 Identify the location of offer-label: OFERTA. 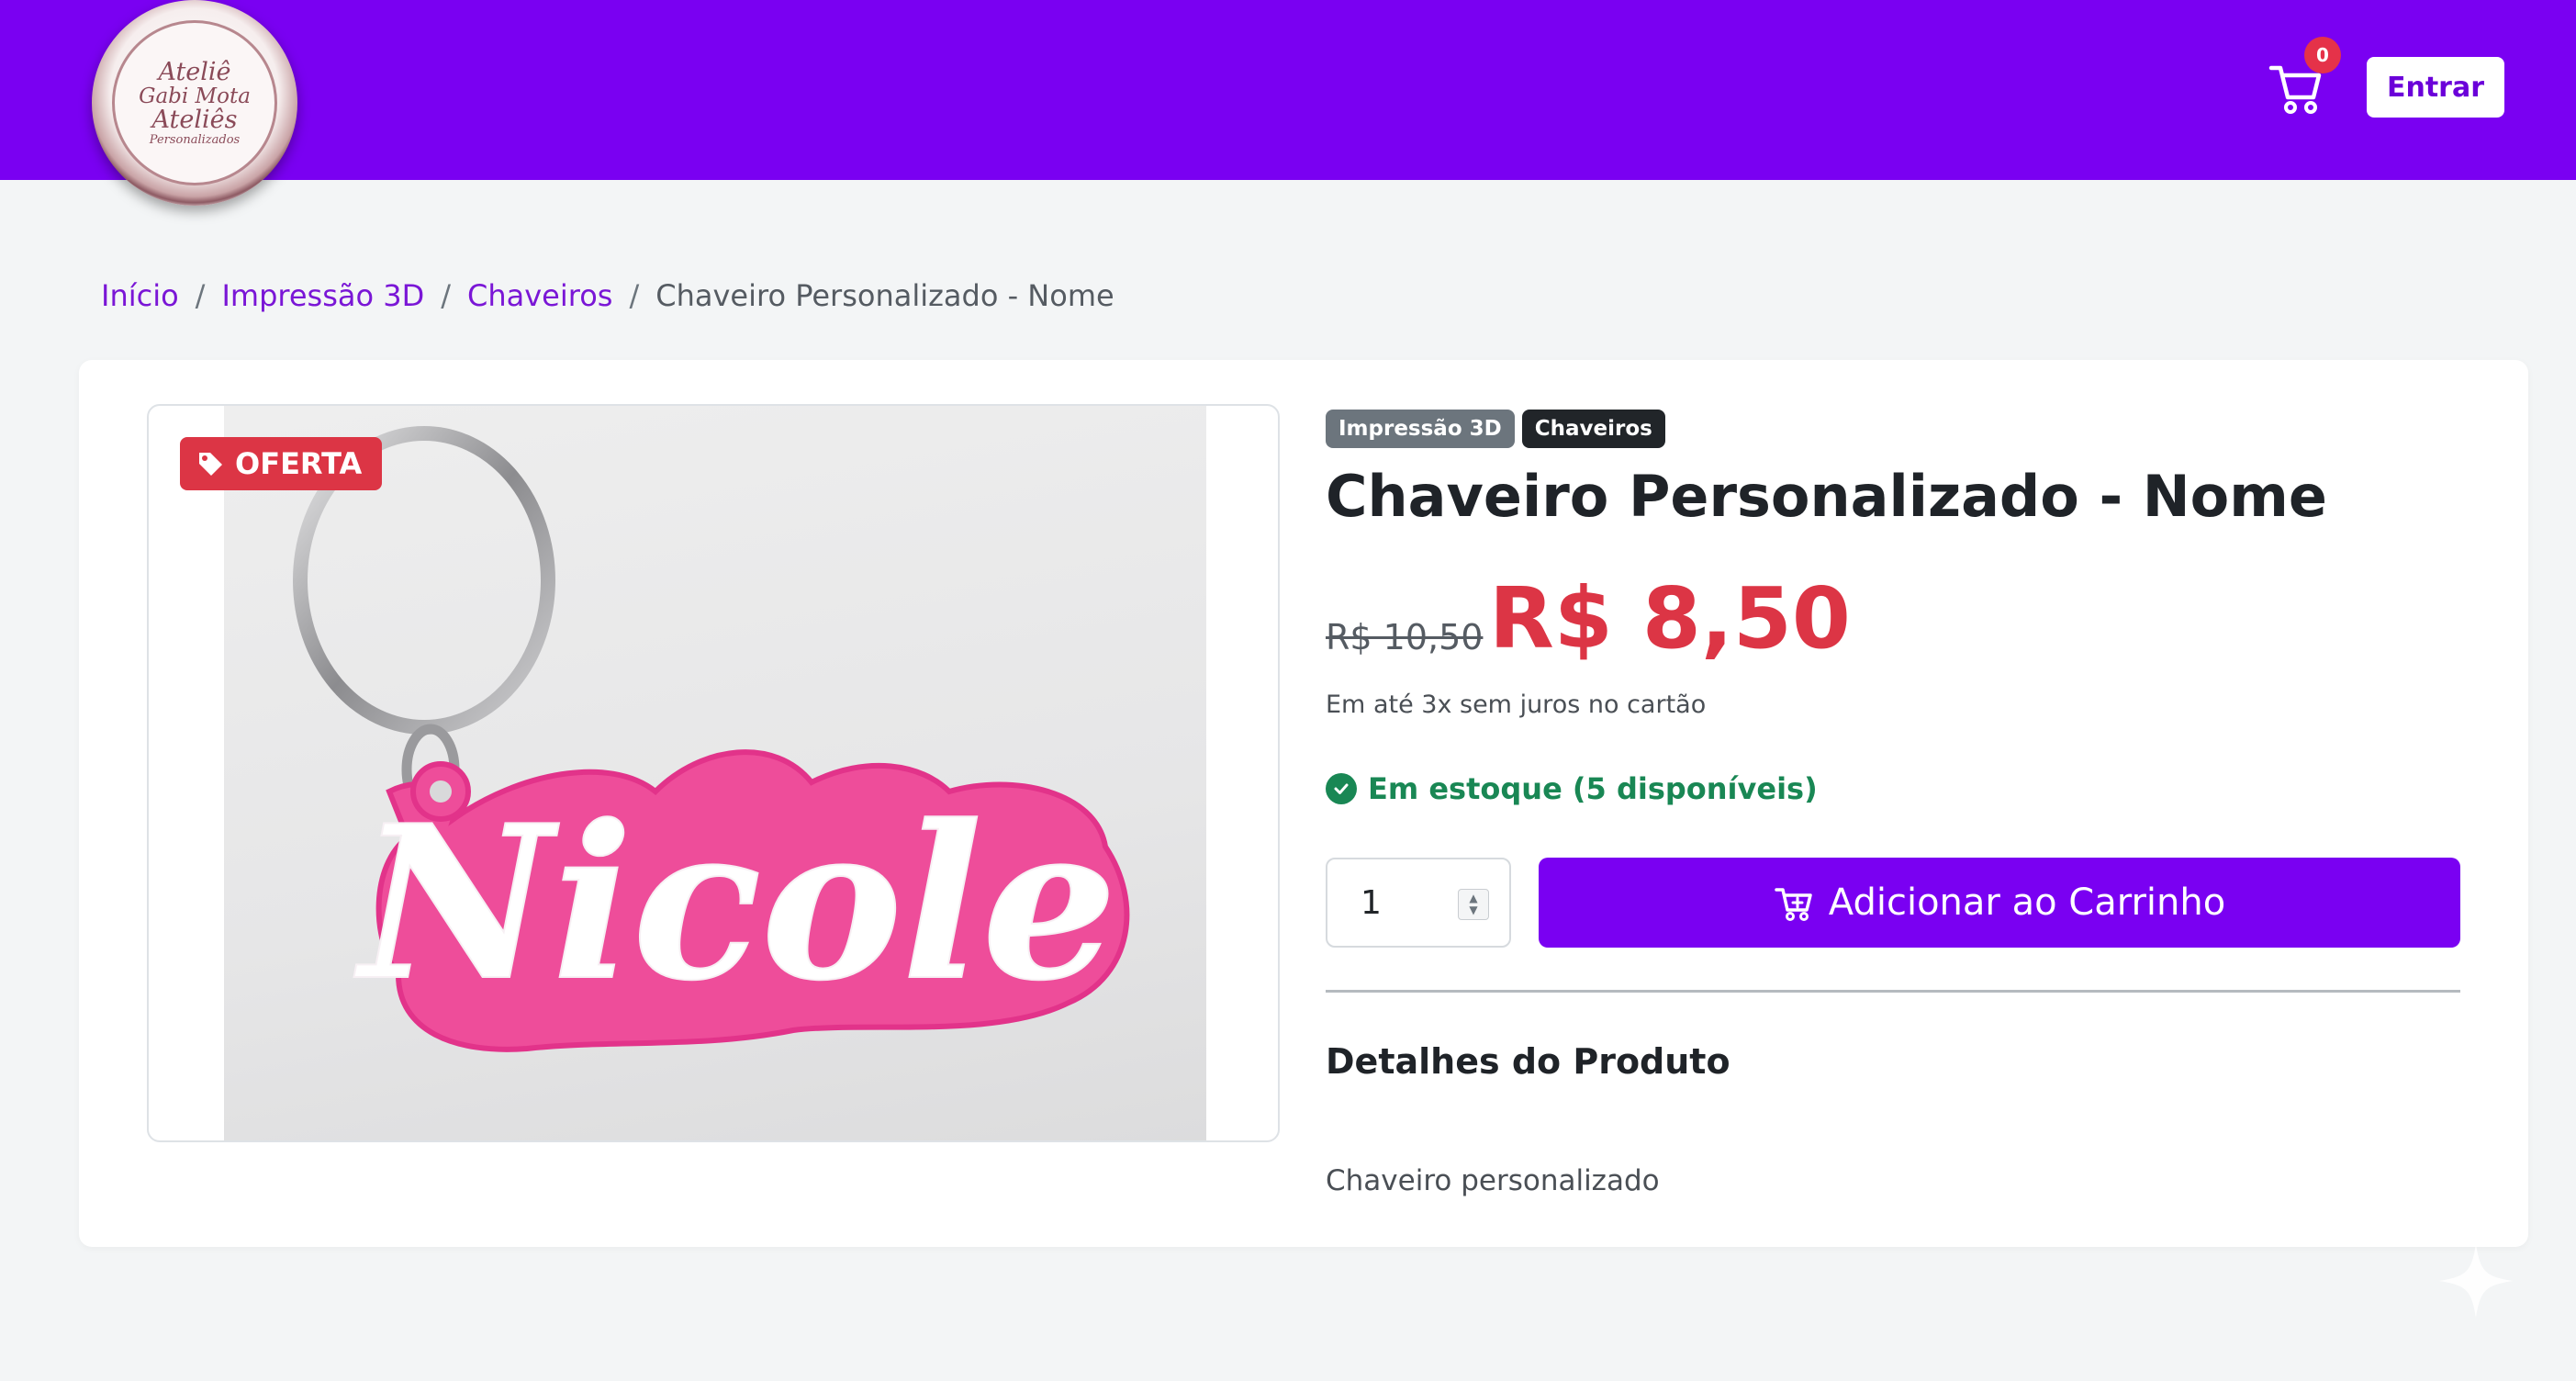
(299, 463).